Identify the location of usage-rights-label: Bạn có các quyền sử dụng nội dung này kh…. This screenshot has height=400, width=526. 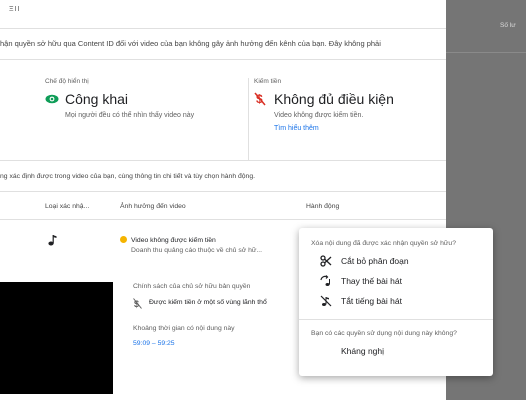
(384, 333).